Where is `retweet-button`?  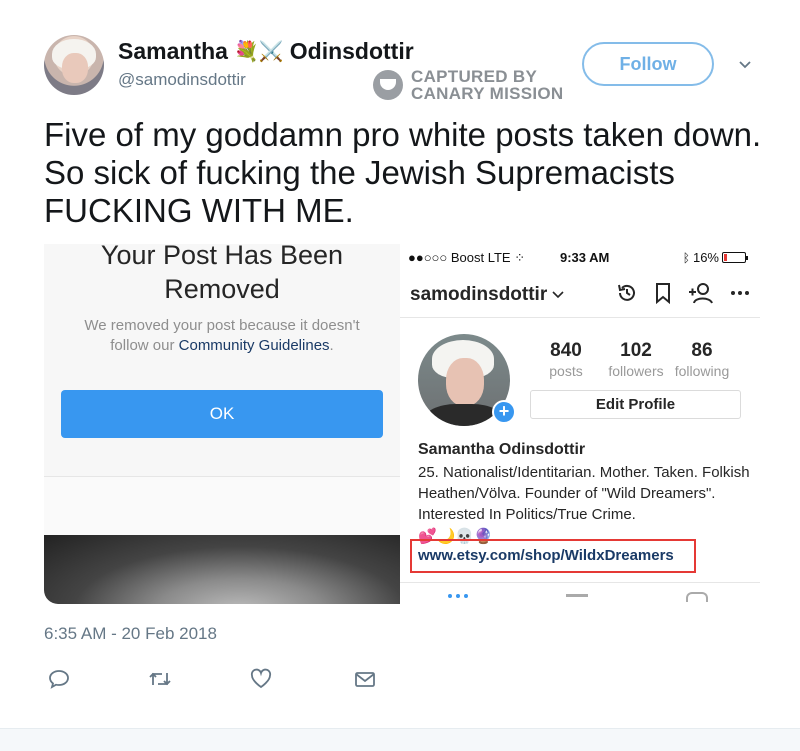 retweet-button is located at coordinates (159, 679).